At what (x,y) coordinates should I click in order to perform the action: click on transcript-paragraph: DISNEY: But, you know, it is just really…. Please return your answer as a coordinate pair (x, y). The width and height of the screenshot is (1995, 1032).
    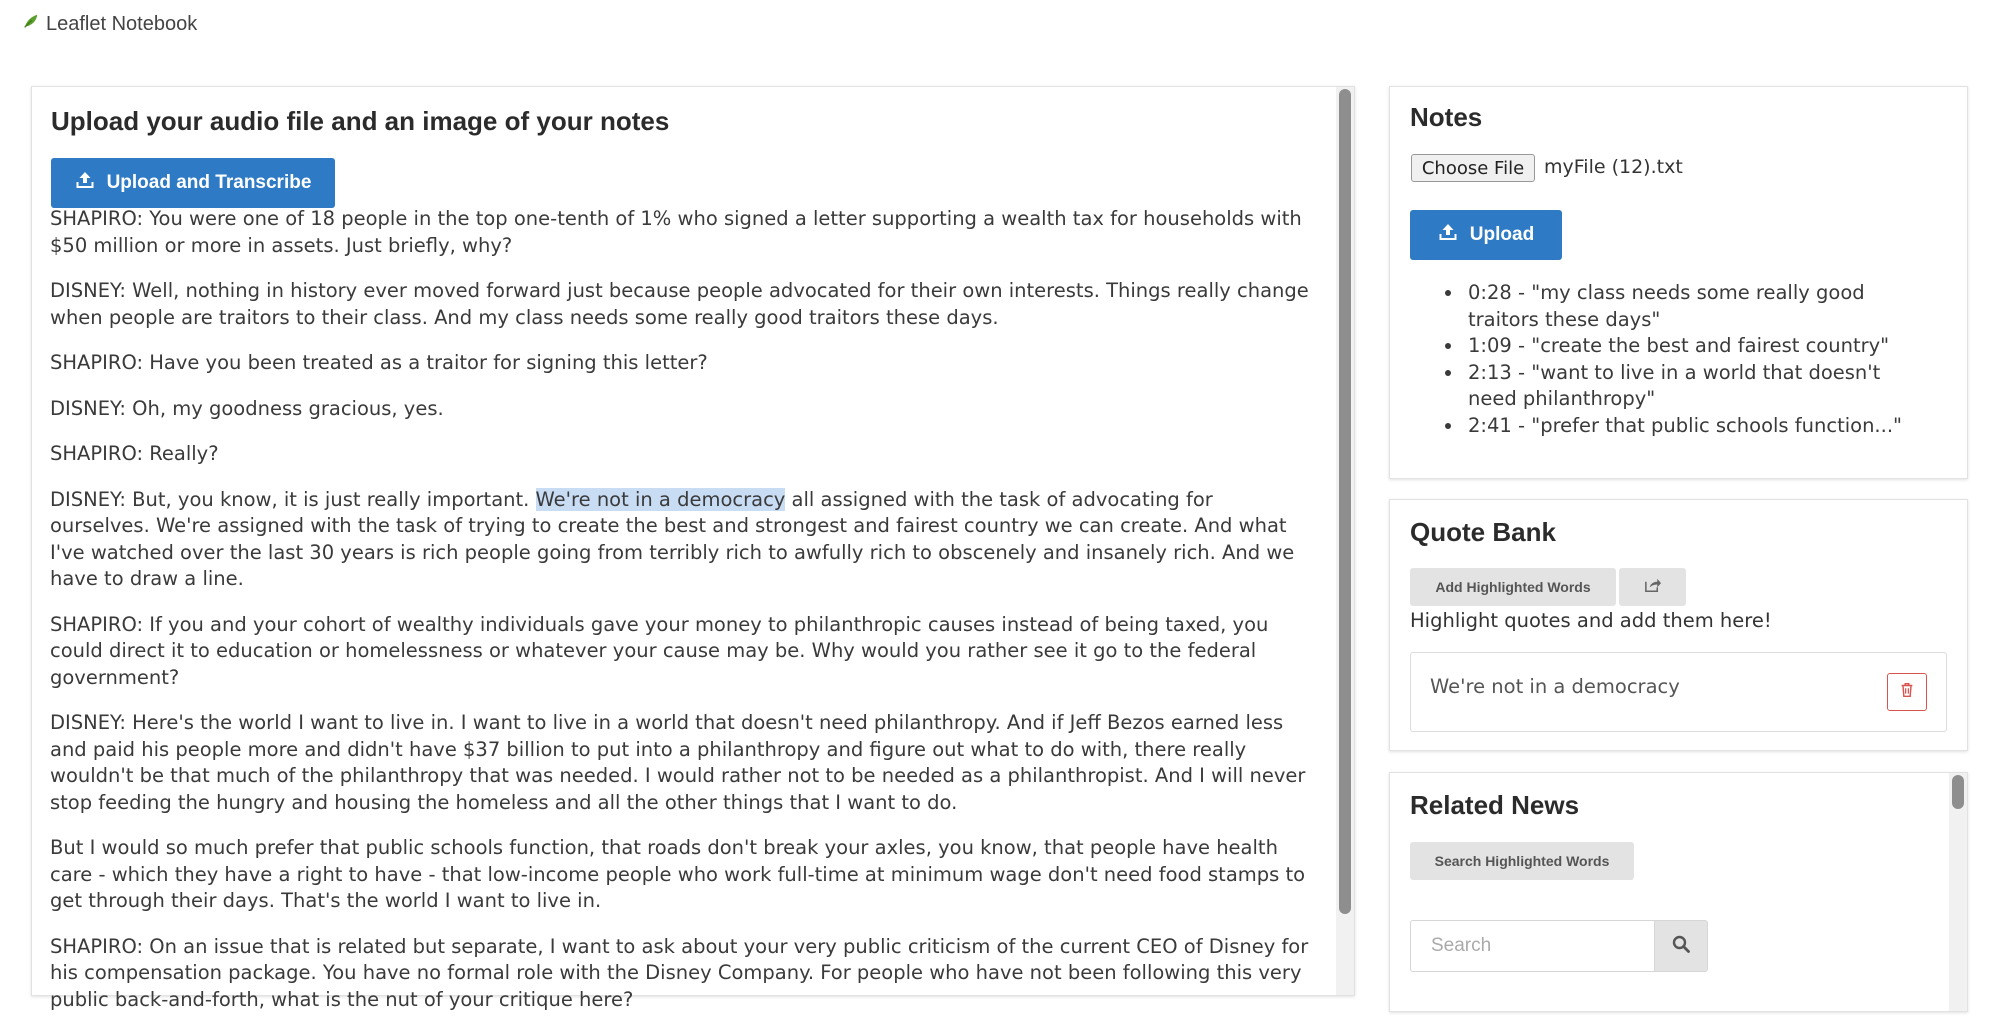
    Looking at the image, I should click on (680, 540).